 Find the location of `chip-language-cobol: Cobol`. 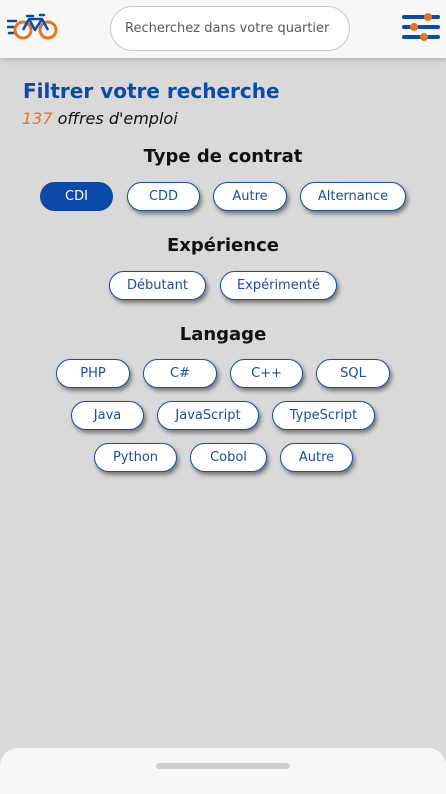

chip-language-cobol: Cobol is located at coordinates (228, 457).